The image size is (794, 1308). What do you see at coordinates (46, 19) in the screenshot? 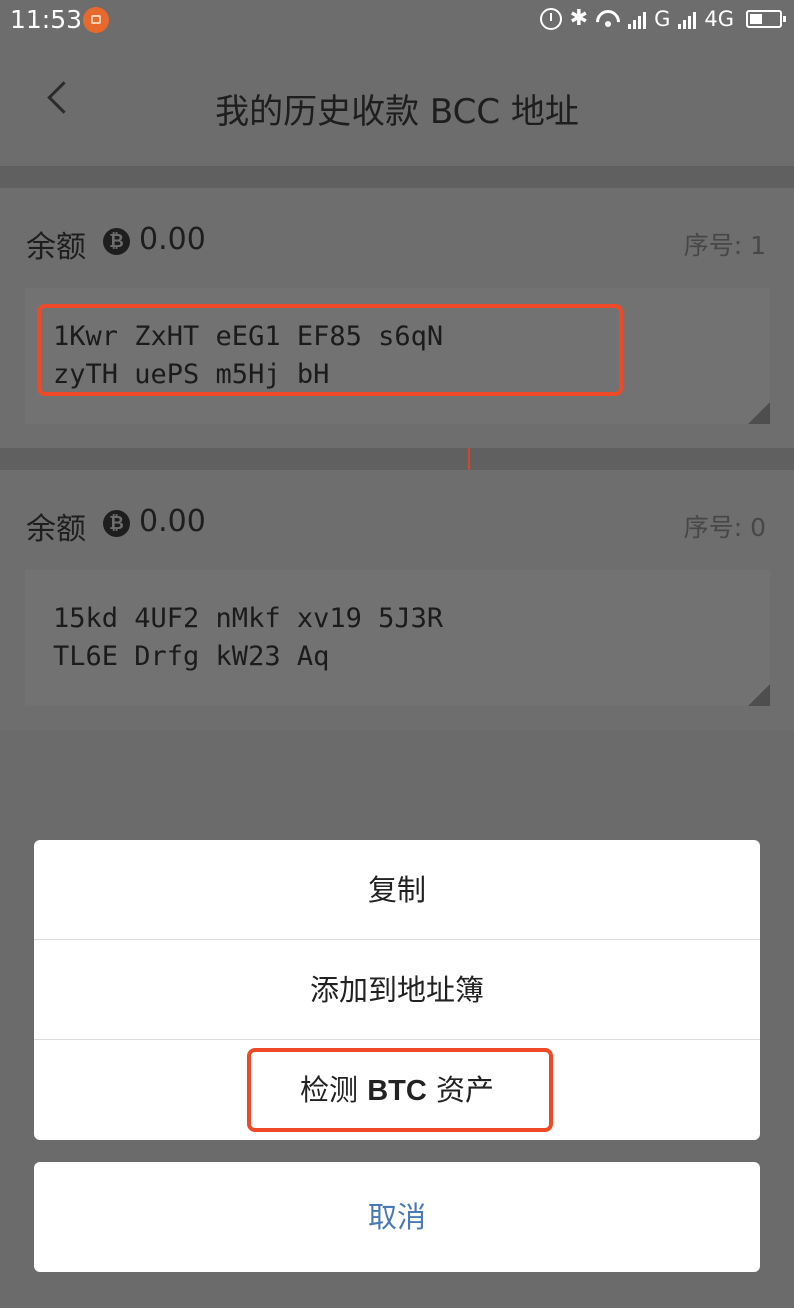
I see `status-time: 11:53` at bounding box center [46, 19].